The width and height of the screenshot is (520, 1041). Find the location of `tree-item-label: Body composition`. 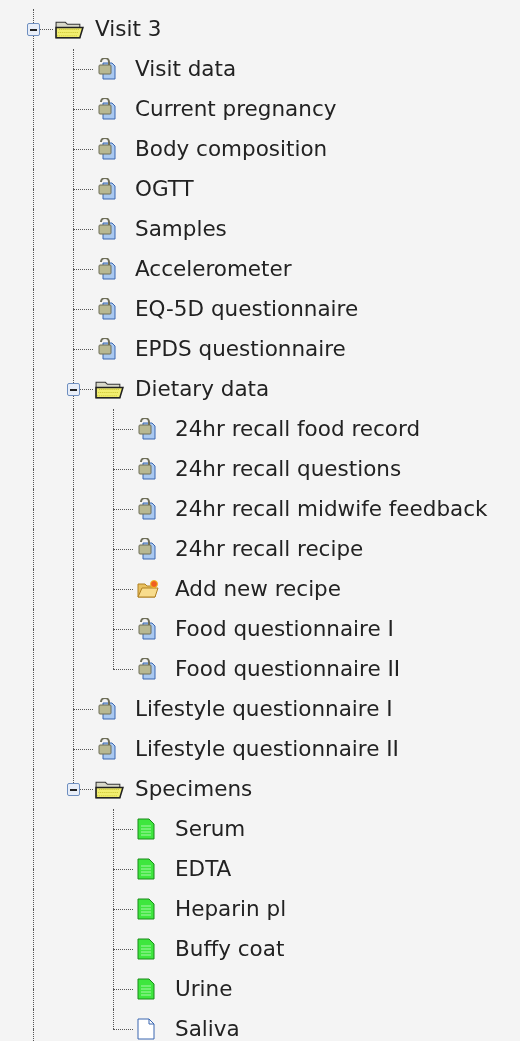

tree-item-label: Body composition is located at coordinates (231, 149).